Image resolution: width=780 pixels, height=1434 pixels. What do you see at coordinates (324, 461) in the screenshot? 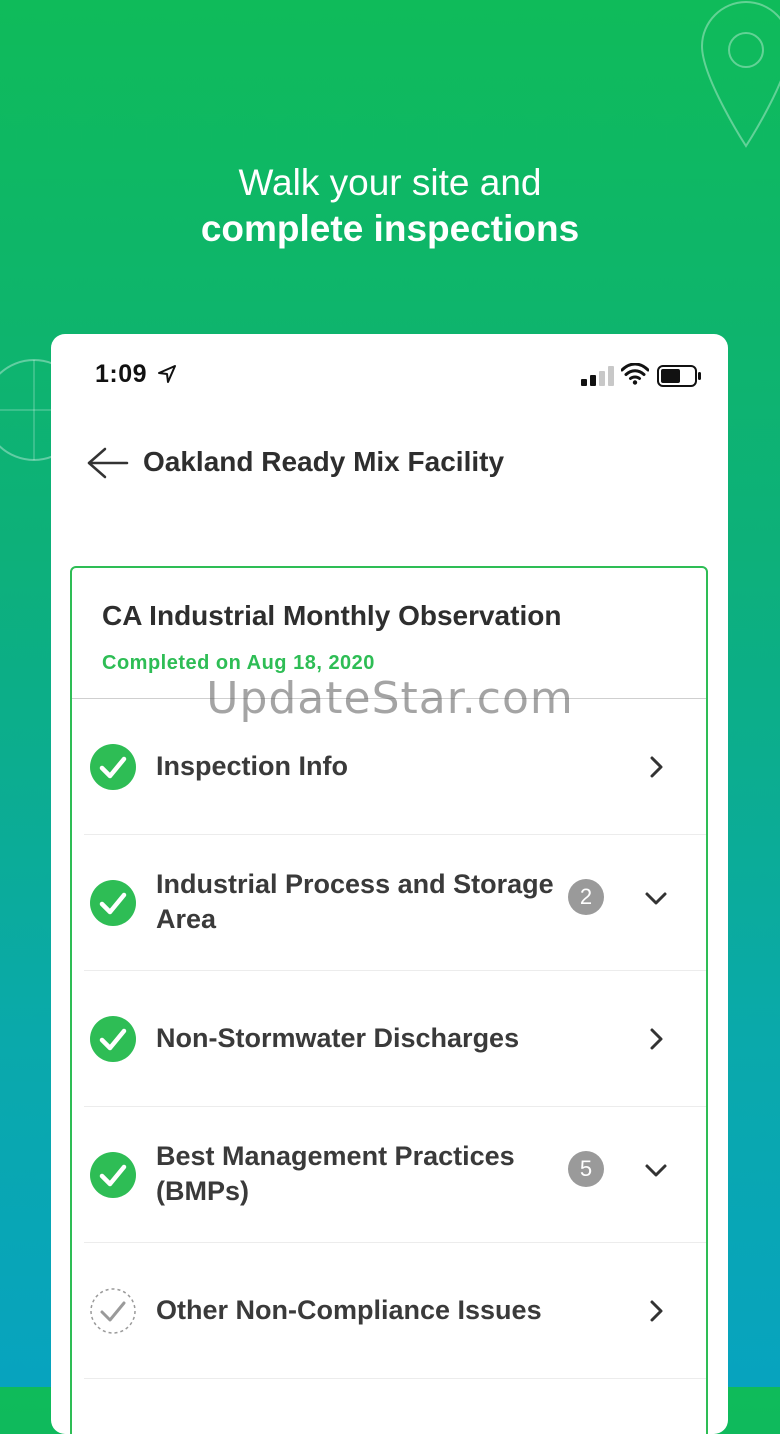
I see `page-title: Oakland Ready Mix Facility` at bounding box center [324, 461].